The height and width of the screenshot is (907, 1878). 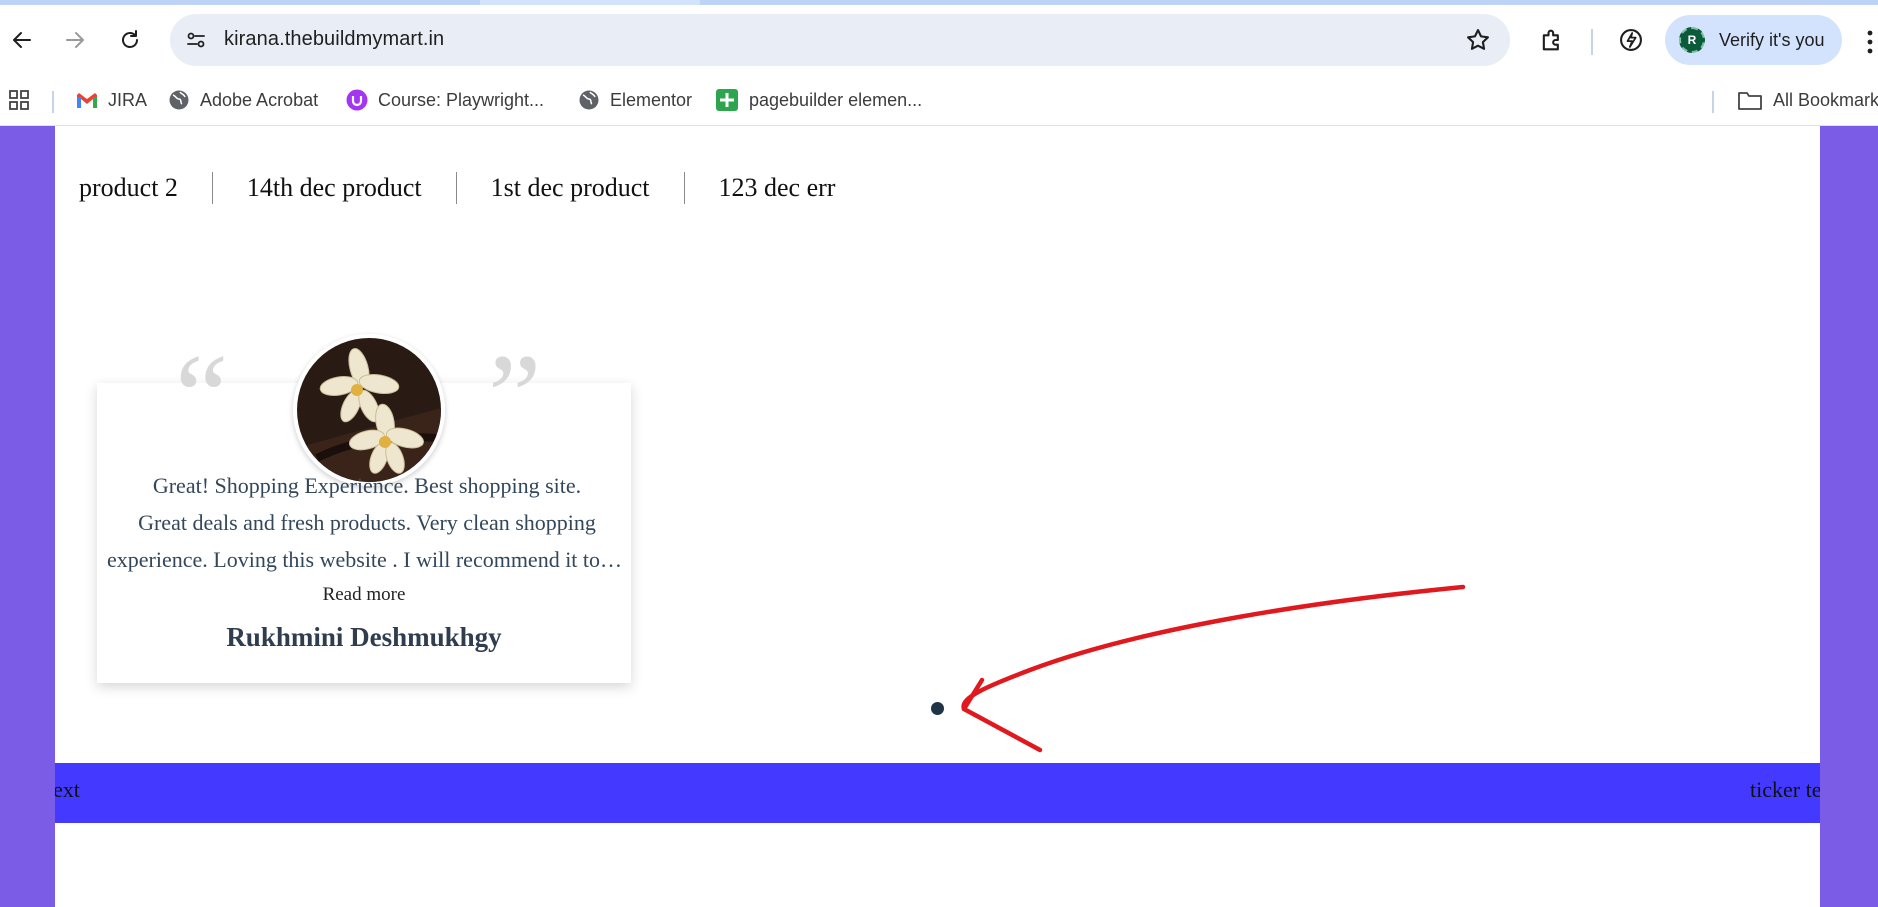 I want to click on read-more-link: Read more, so click(x=364, y=595).